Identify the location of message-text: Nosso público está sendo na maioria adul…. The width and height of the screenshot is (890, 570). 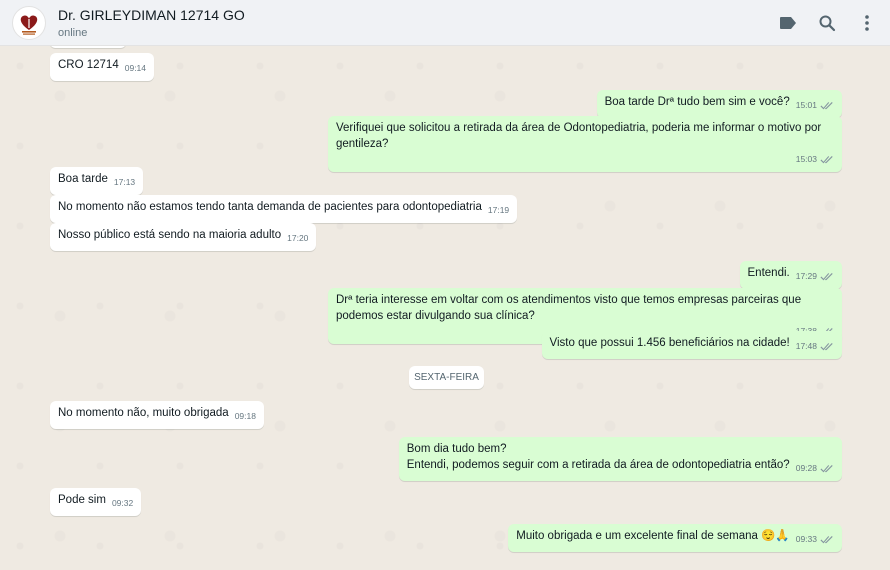
(170, 235).